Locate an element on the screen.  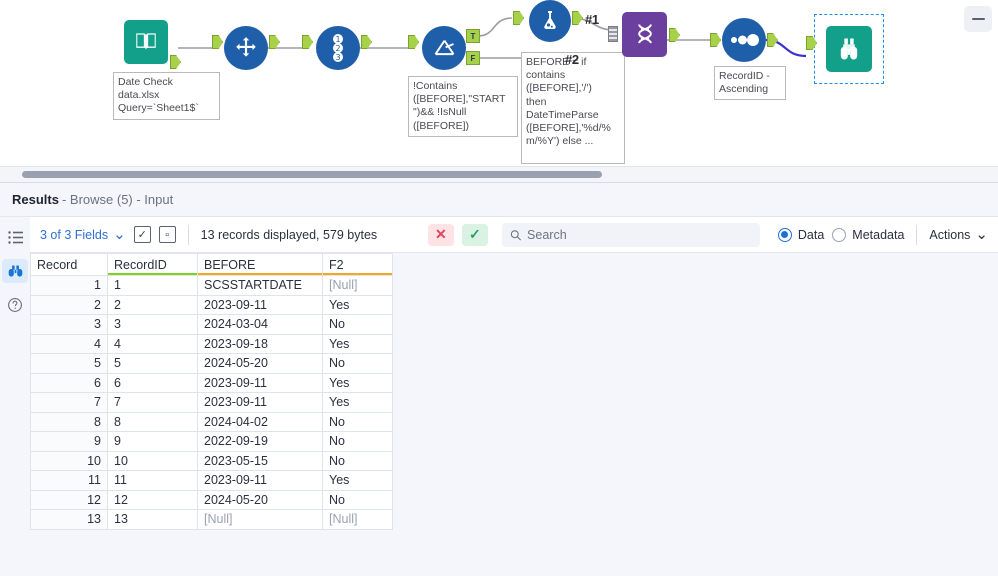
cell-recordid: 3 is located at coordinates (152, 324).